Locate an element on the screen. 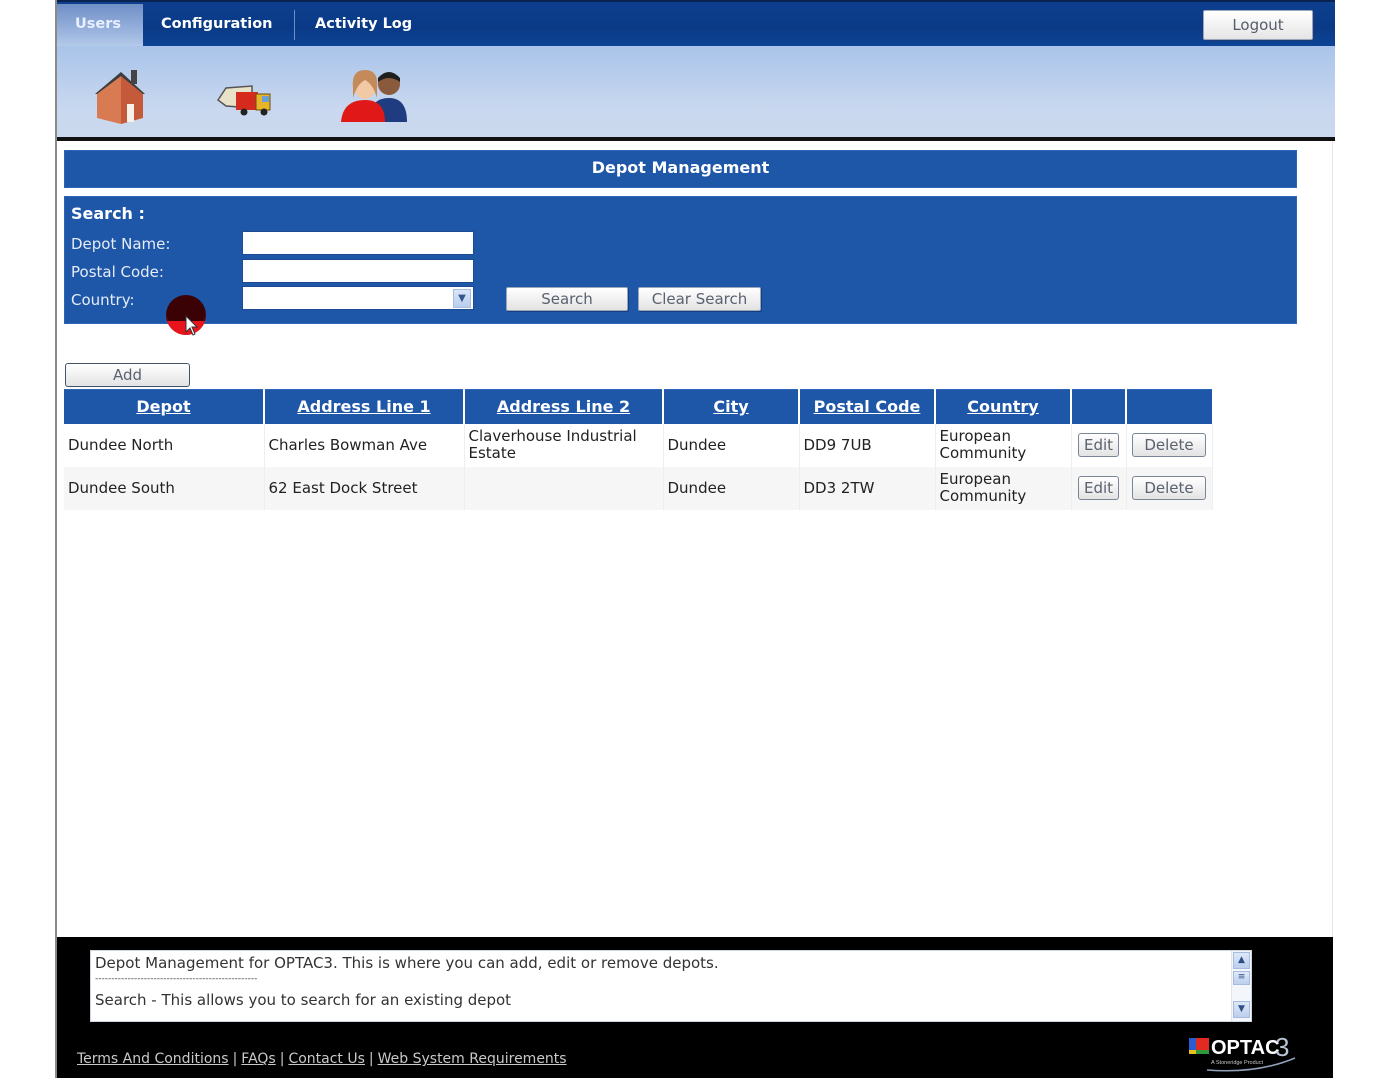 The width and height of the screenshot is (1386, 1080). tab-users-label: Users is located at coordinates (98, 24).